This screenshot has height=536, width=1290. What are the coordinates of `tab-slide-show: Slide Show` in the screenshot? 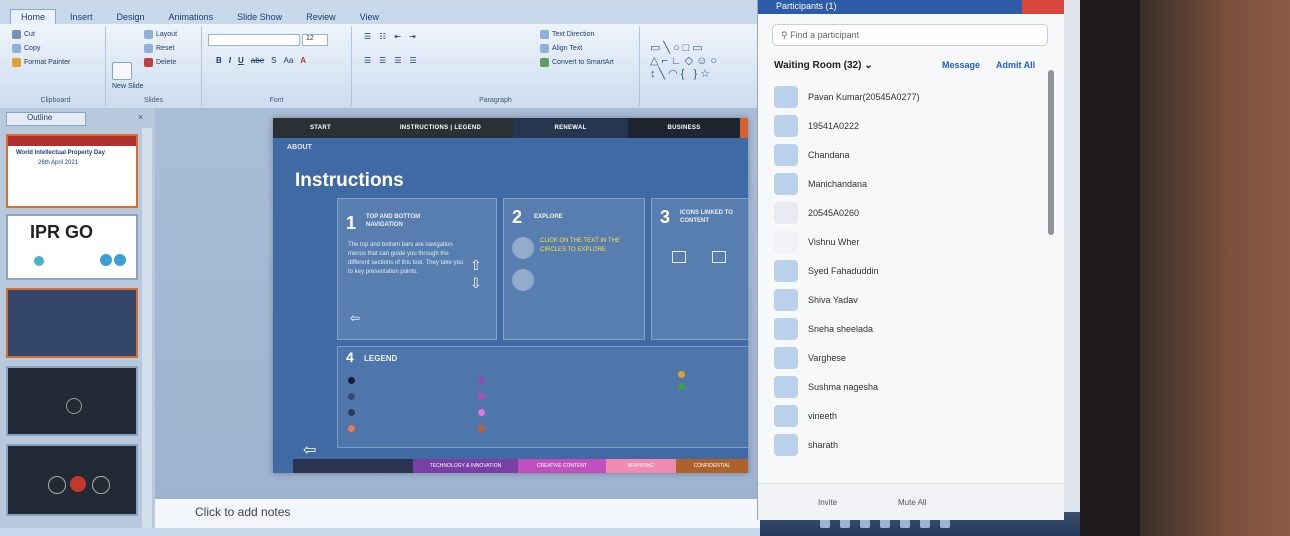 It's located at (259, 17).